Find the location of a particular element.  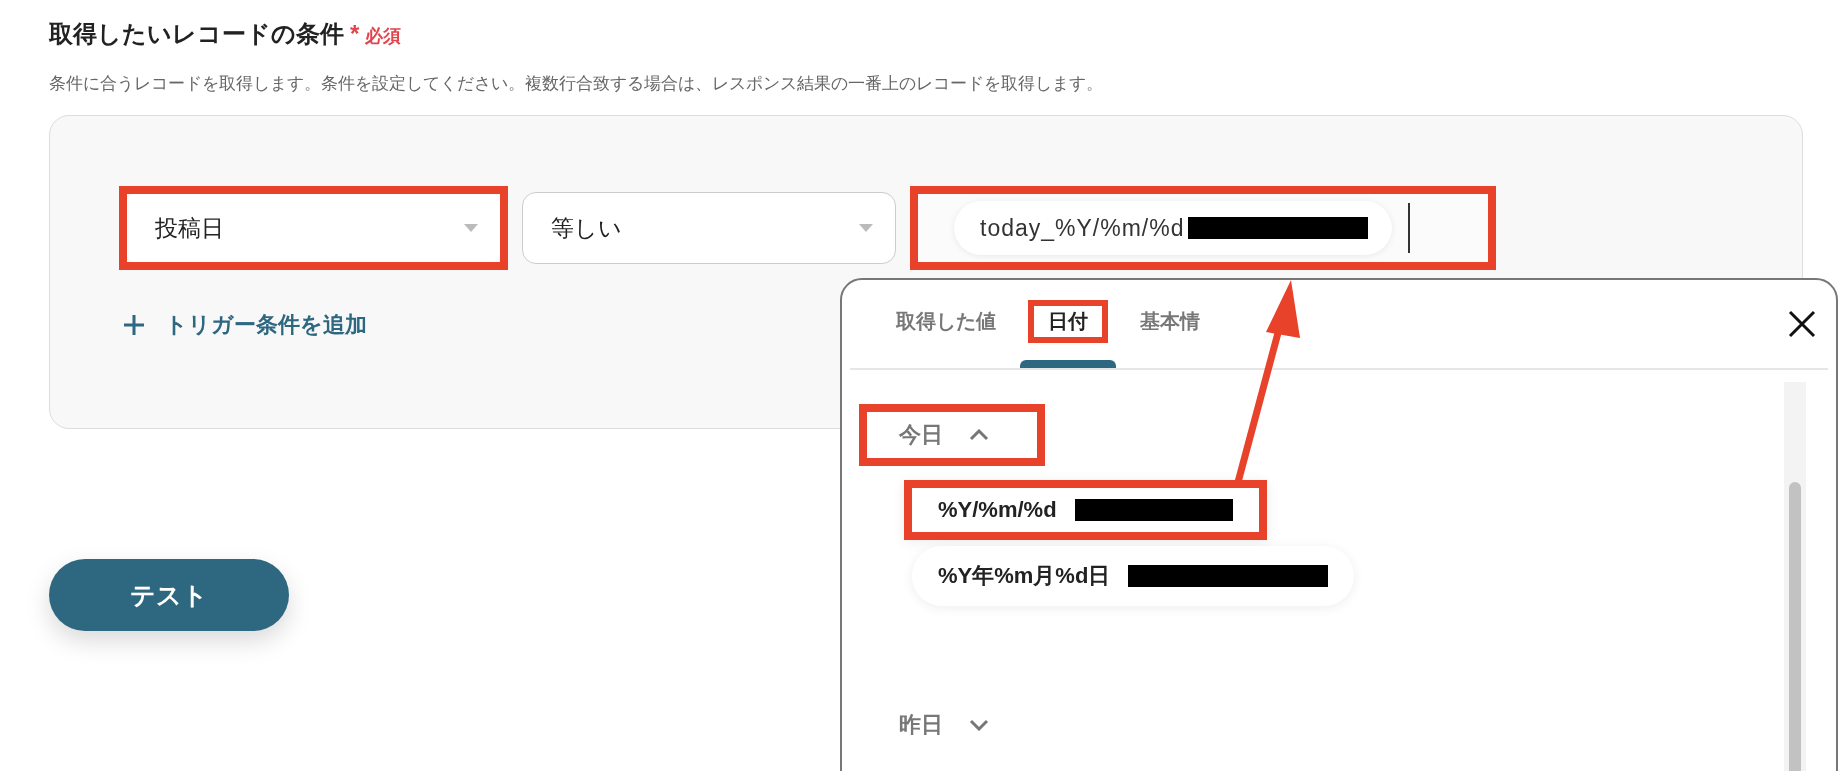

chevron-down-icon is located at coordinates (979, 725).